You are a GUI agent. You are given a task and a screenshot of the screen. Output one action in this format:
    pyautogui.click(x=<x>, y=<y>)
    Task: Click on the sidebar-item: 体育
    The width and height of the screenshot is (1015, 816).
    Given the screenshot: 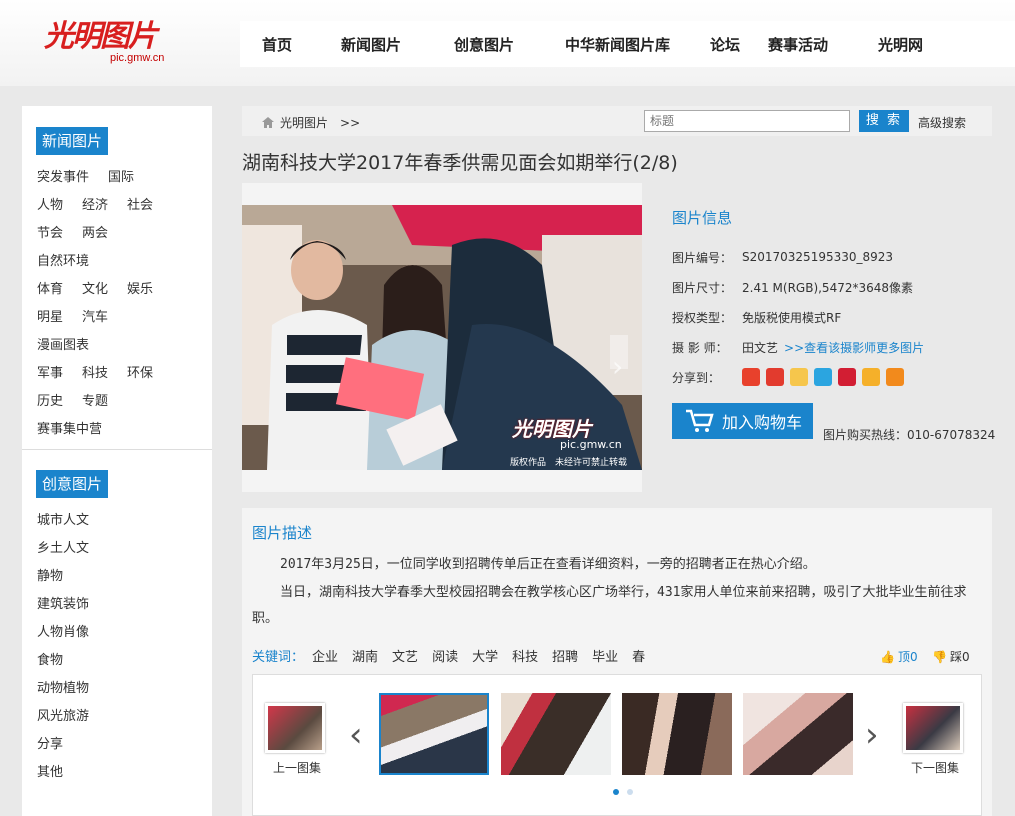 What is the action you would take?
    pyautogui.click(x=50, y=287)
    